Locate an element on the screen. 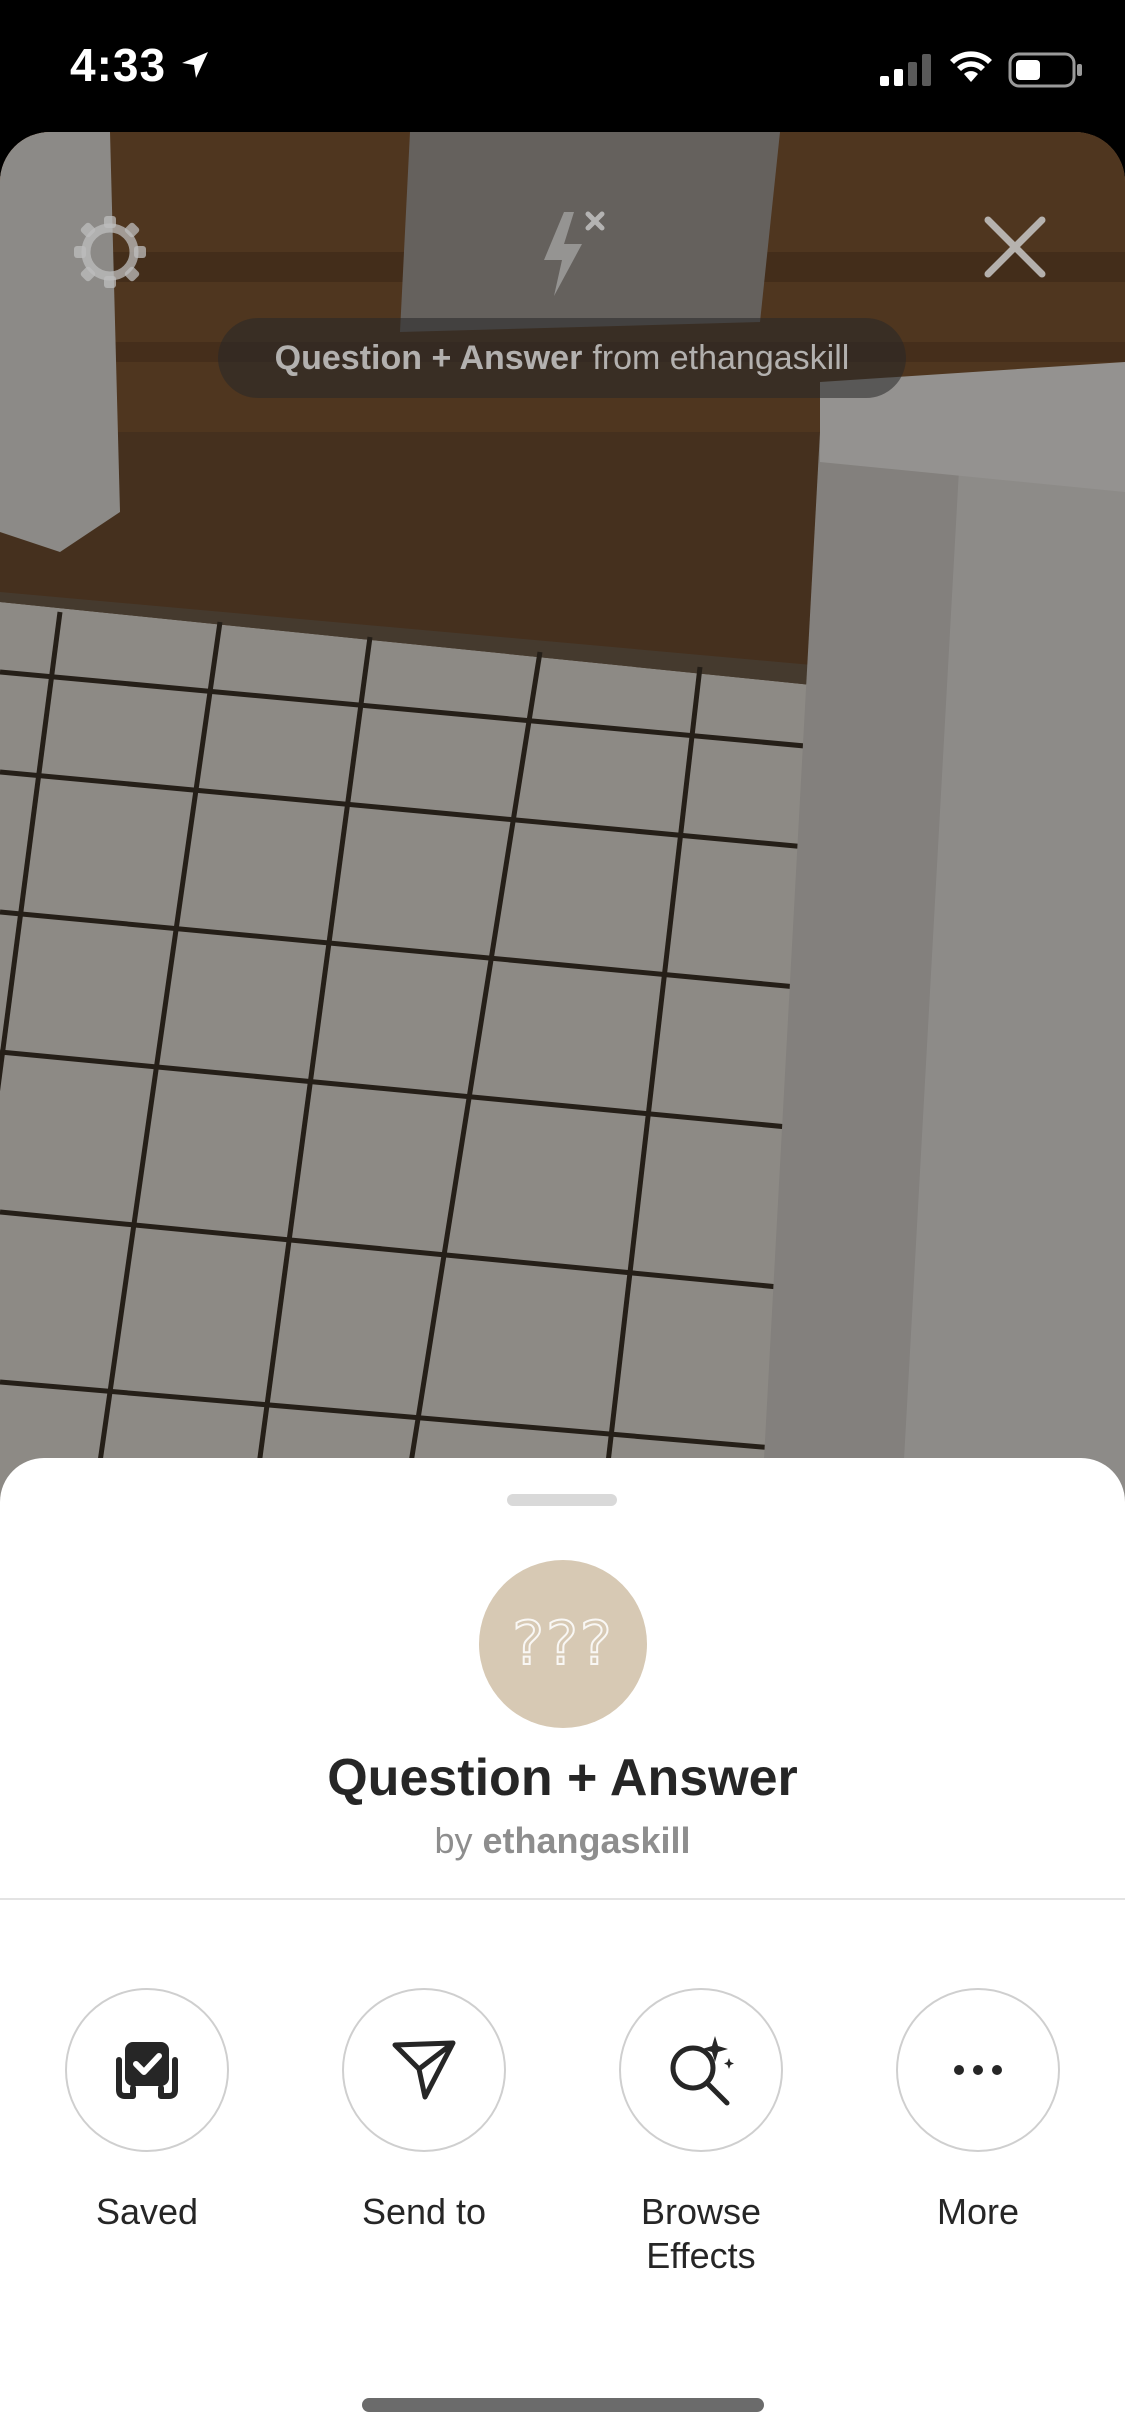 This screenshot has width=1125, height=2436. battery-icon is located at coordinates (1045, 70).